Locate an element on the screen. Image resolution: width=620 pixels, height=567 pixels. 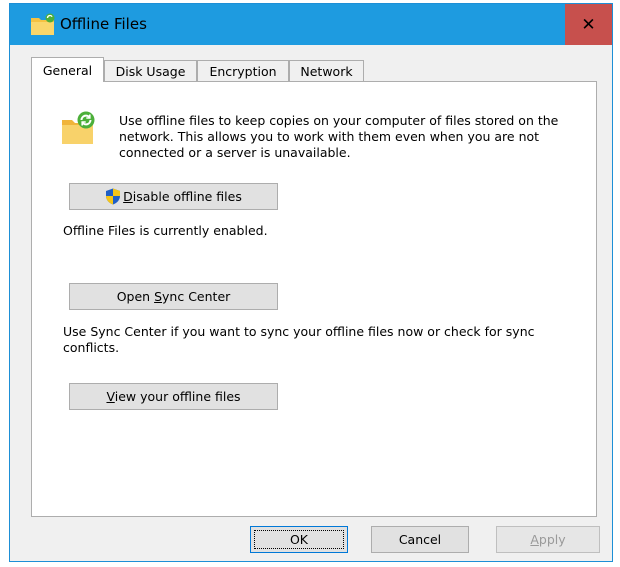
disable-offline-files-button: Disable offline files is located at coordinates (173, 196).